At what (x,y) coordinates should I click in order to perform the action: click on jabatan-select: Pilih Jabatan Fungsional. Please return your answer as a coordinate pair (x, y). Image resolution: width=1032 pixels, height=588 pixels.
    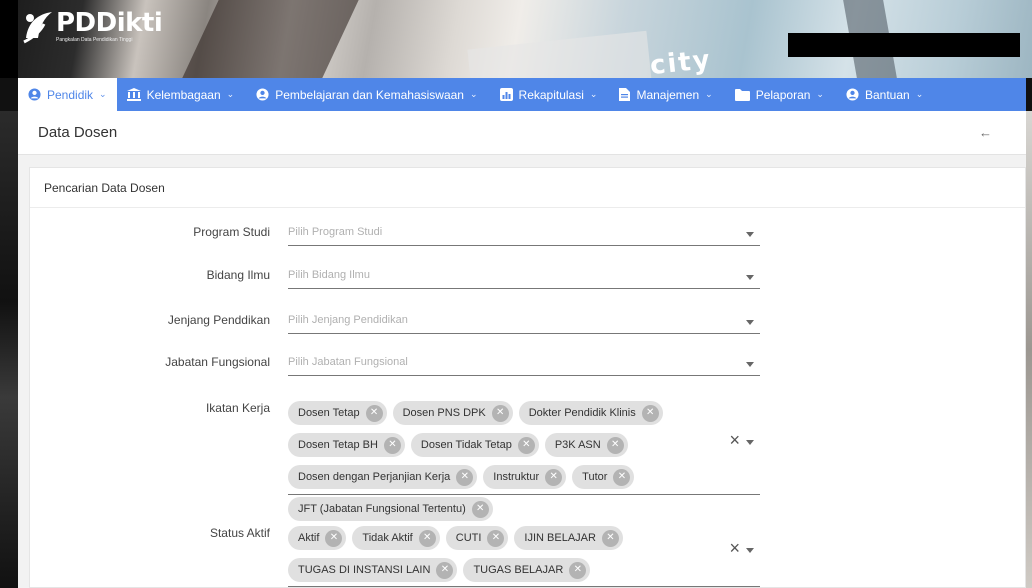
    Looking at the image, I should click on (524, 364).